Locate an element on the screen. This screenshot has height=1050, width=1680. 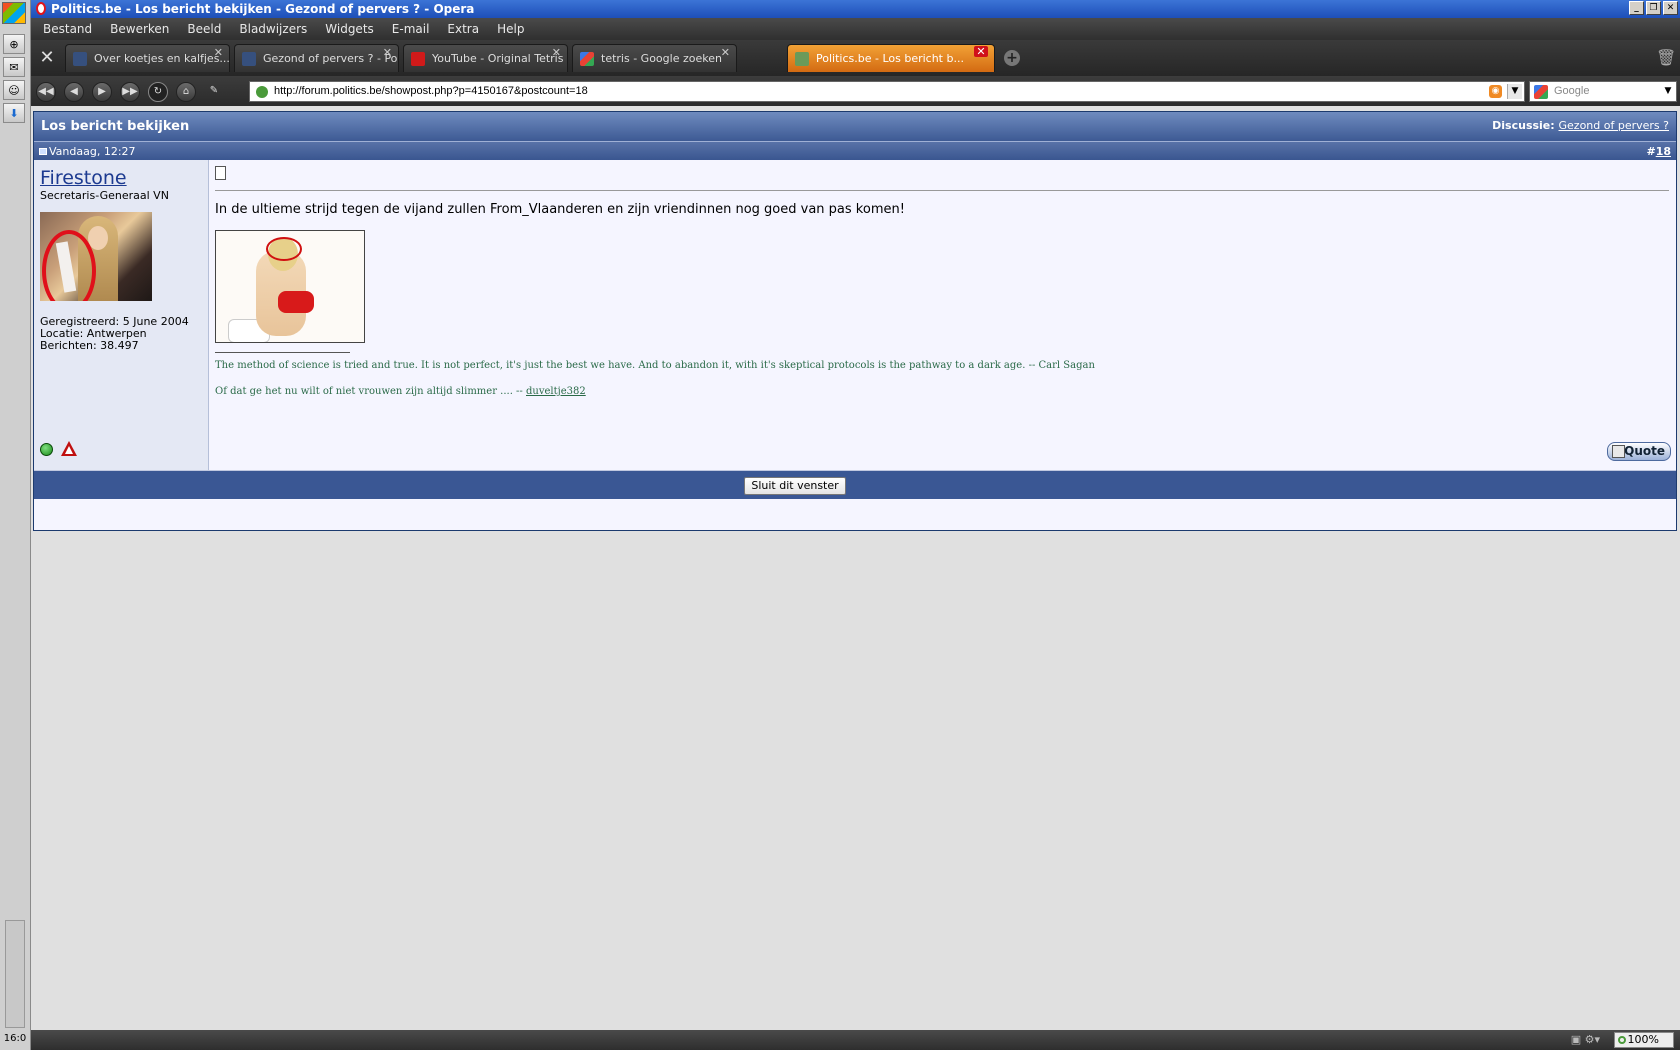
username-link: Firestone is located at coordinates (83, 178).